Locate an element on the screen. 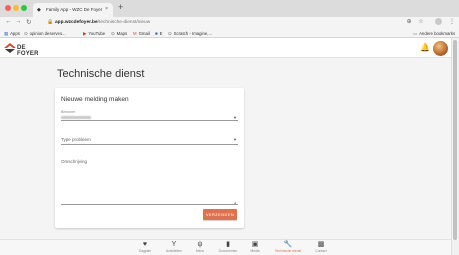 This screenshot has width=459, height=255. bookmark-youtube: ▶ YouTube is located at coordinates (94, 34).